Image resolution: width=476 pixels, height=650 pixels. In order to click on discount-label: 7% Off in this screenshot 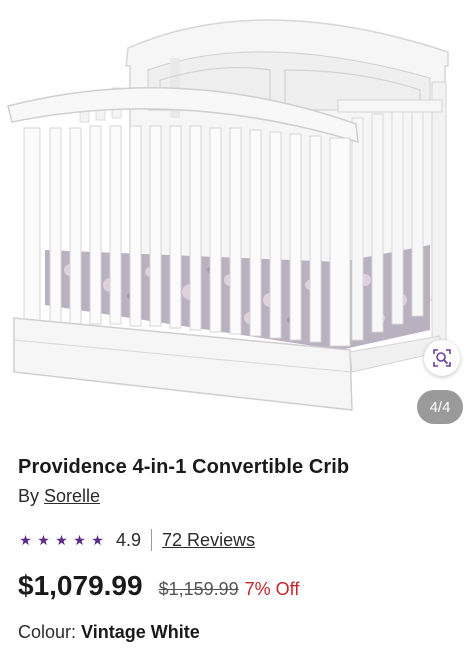, I will do `click(272, 589)`.